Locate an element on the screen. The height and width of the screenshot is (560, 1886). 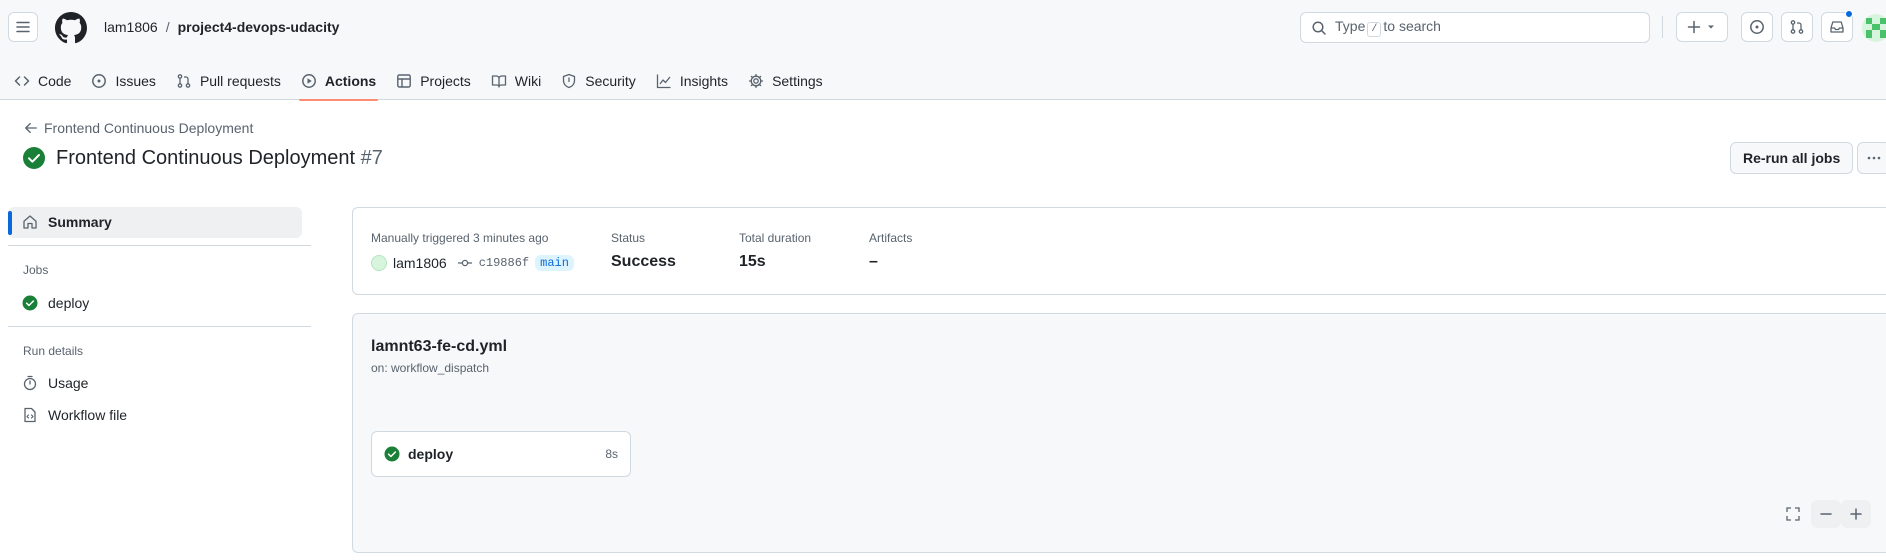
tab-security: Security is located at coordinates (598, 81).